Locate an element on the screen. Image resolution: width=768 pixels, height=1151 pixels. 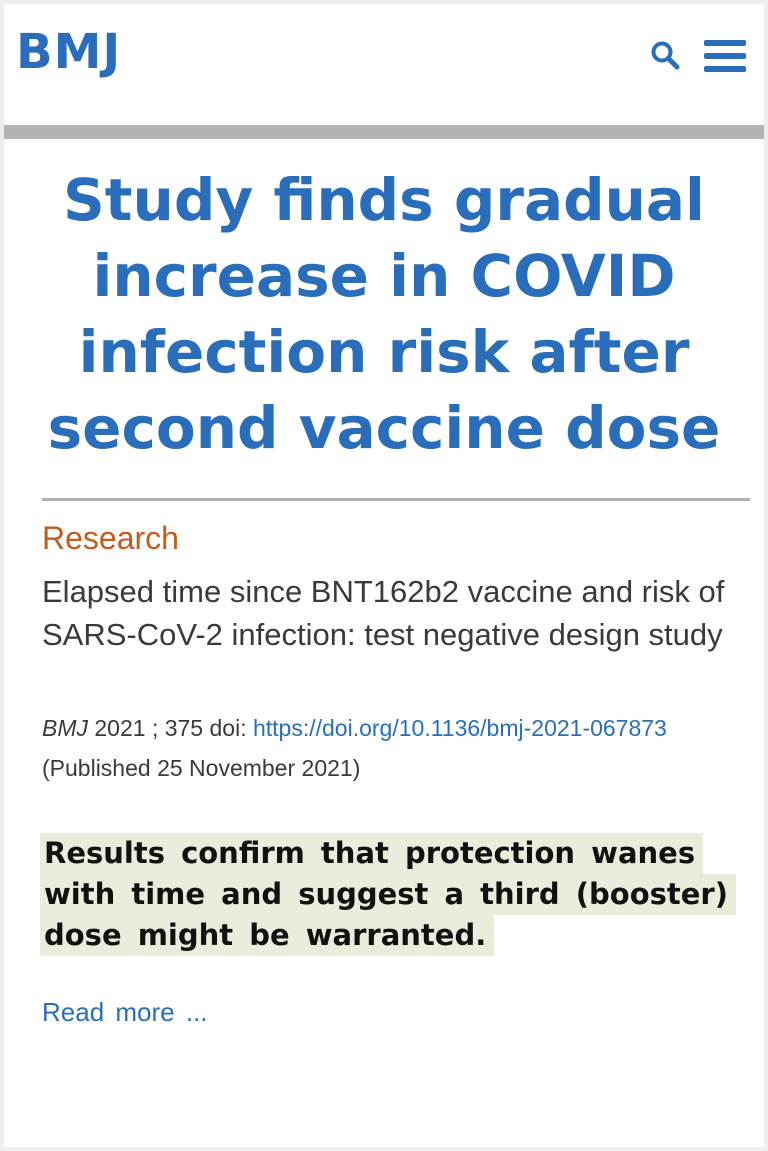
hamburger-menu-icon is located at coordinates (725, 56).